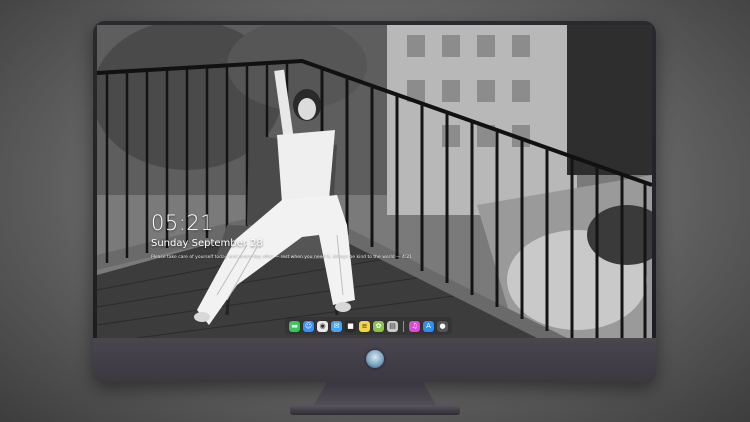 Image resolution: width=750 pixels, height=422 pixels. What do you see at coordinates (336, 326) in the screenshot?
I see `mail-icon: ✉` at bounding box center [336, 326].